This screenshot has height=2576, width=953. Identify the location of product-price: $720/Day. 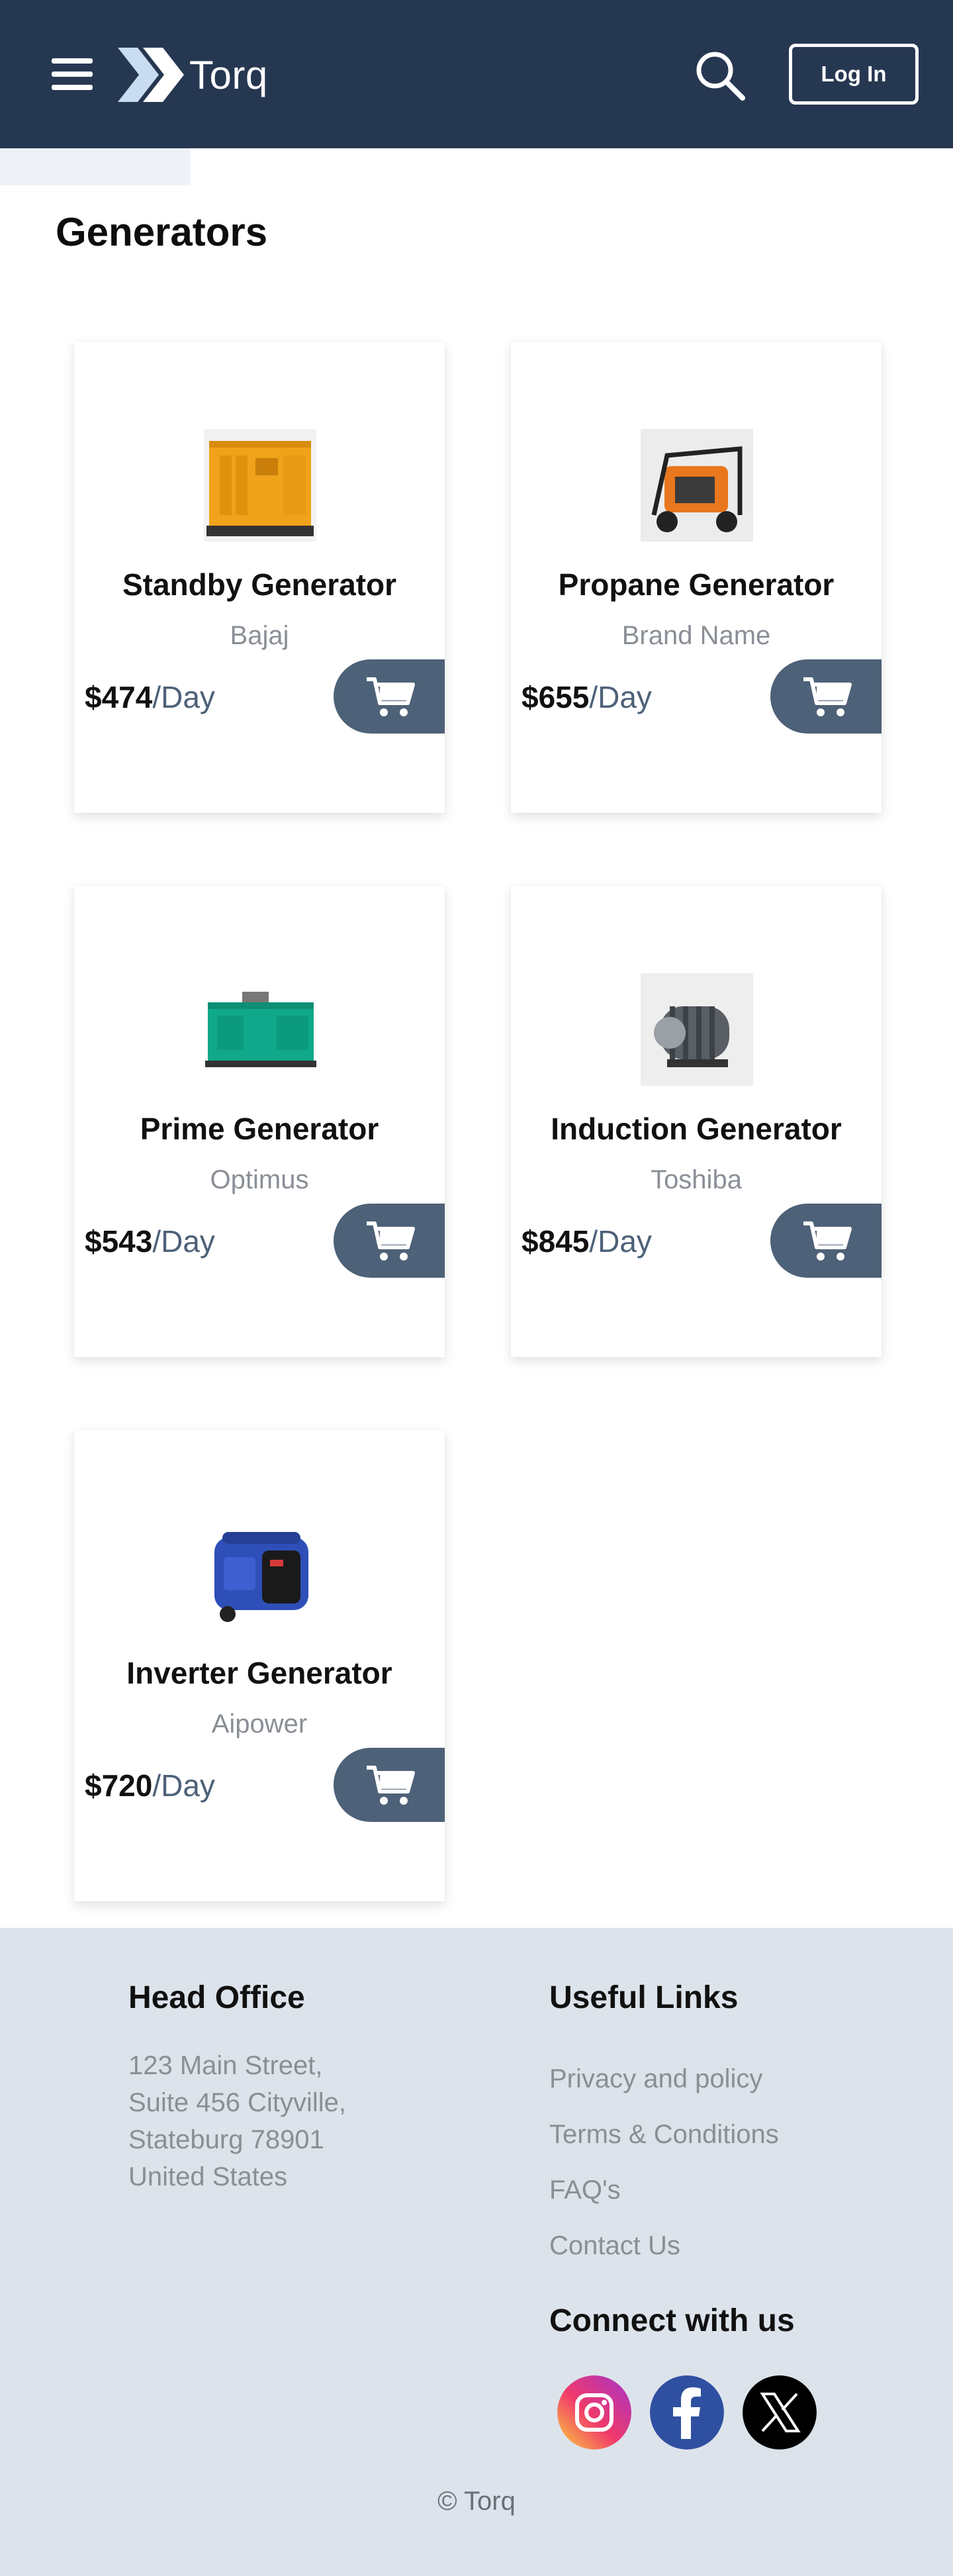
(150, 1785).